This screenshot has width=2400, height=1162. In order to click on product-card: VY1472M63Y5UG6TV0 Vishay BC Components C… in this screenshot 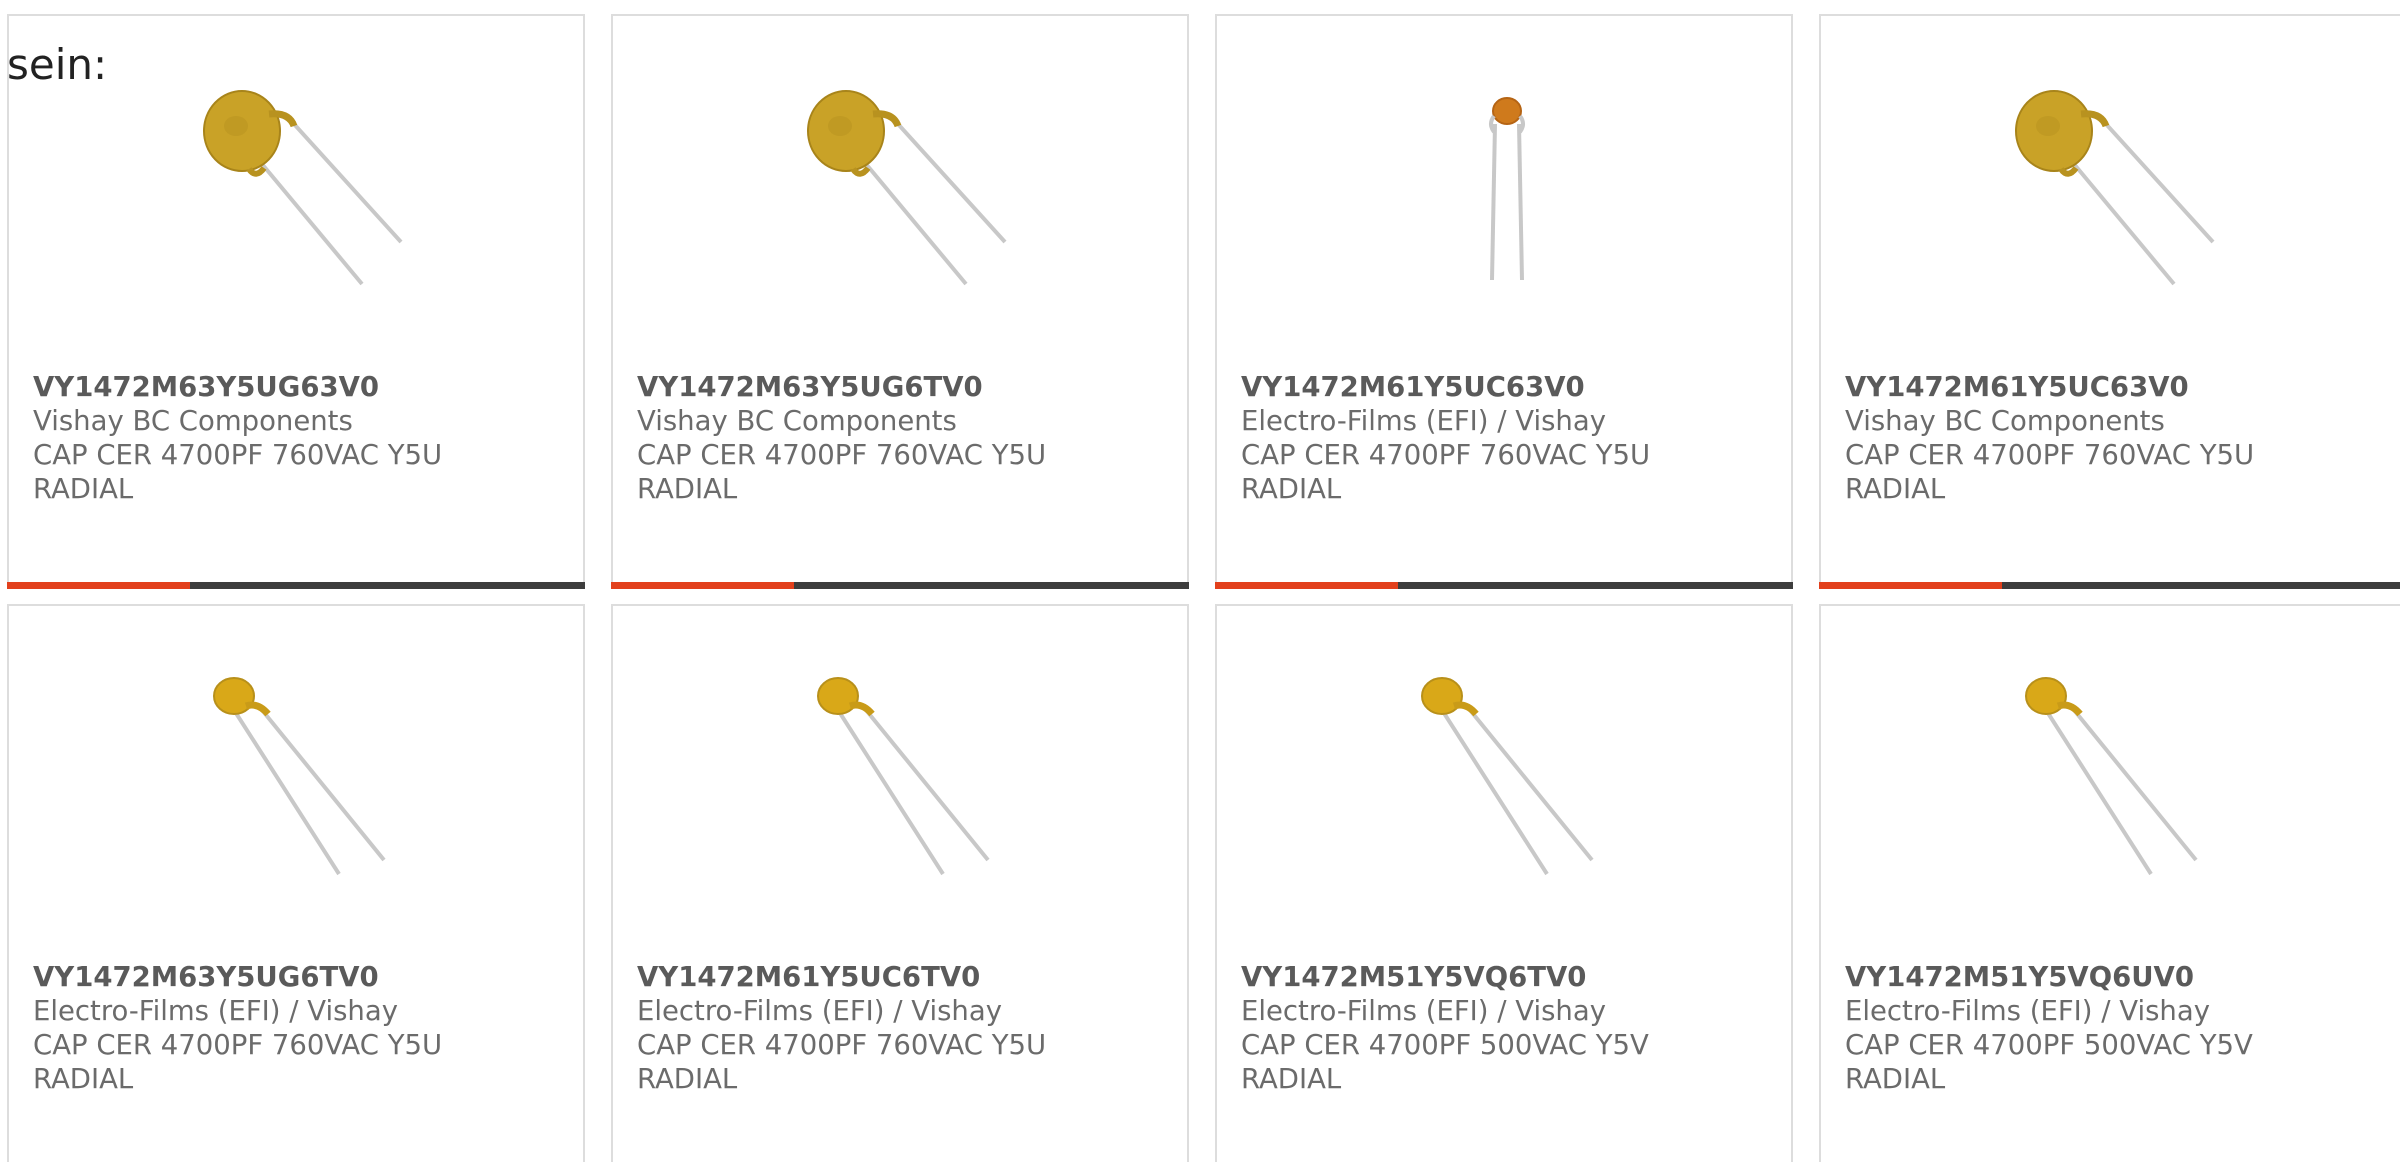, I will do `click(900, 301)`.